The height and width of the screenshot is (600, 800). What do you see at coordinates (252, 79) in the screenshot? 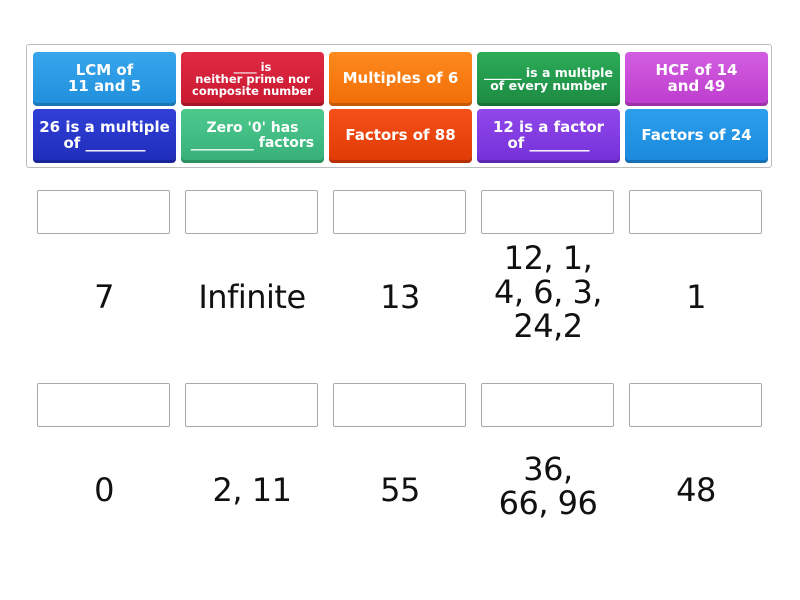
I see `tile-neither-prime-nor-composite: ____ is neither prime nor composite number` at bounding box center [252, 79].